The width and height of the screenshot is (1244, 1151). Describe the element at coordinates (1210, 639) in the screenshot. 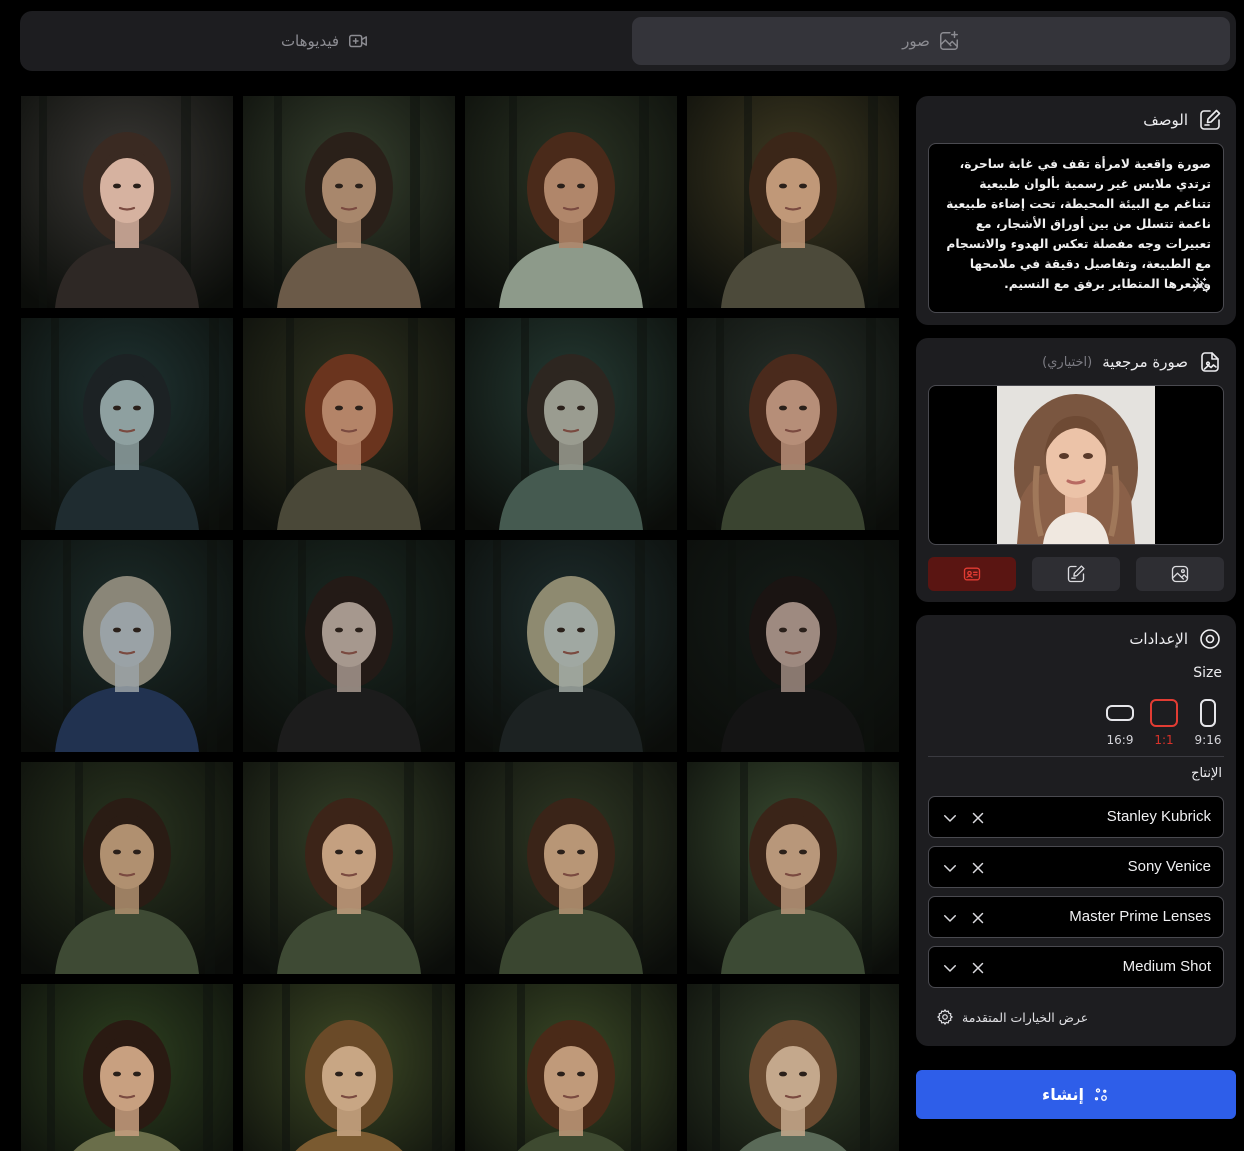

I see `settings-circle-icon` at that location.